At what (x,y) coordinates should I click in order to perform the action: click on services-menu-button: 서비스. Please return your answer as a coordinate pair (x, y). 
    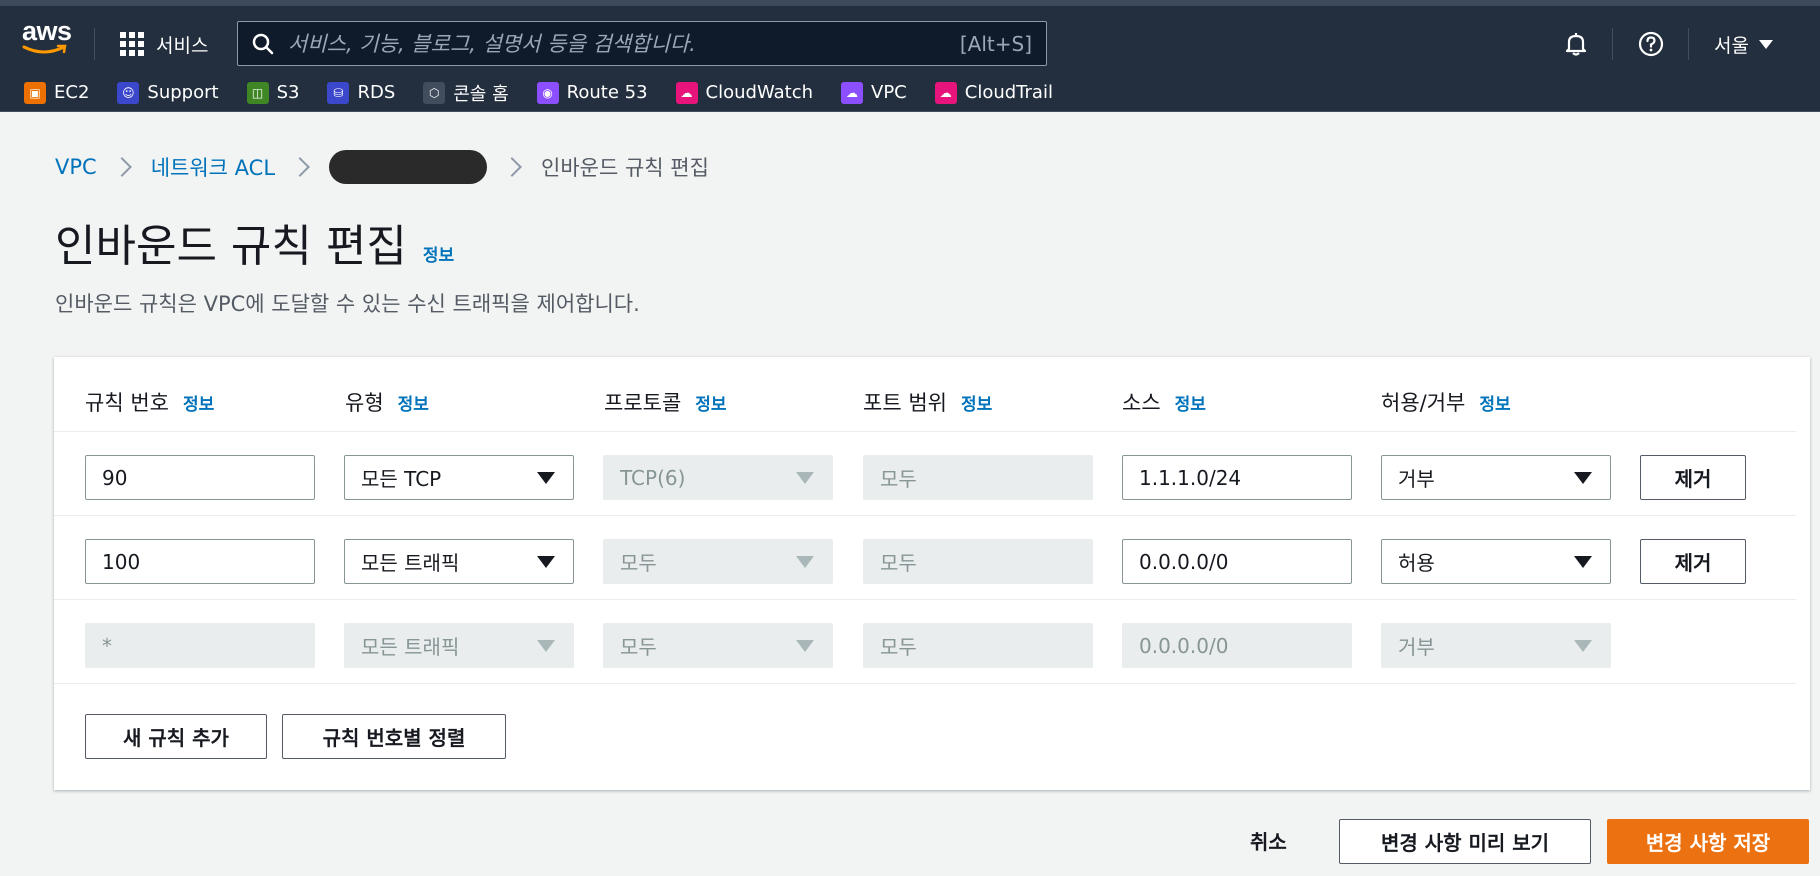
    Looking at the image, I should click on (164, 44).